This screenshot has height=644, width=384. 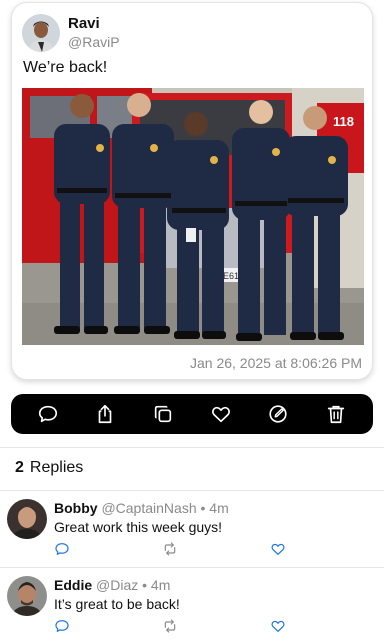 I want to click on reply-header: Eddie @Diaz • 4m, so click(x=112, y=585).